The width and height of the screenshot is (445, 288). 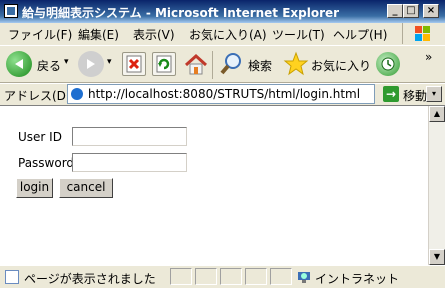 I want to click on close-button: ×, so click(x=431, y=11).